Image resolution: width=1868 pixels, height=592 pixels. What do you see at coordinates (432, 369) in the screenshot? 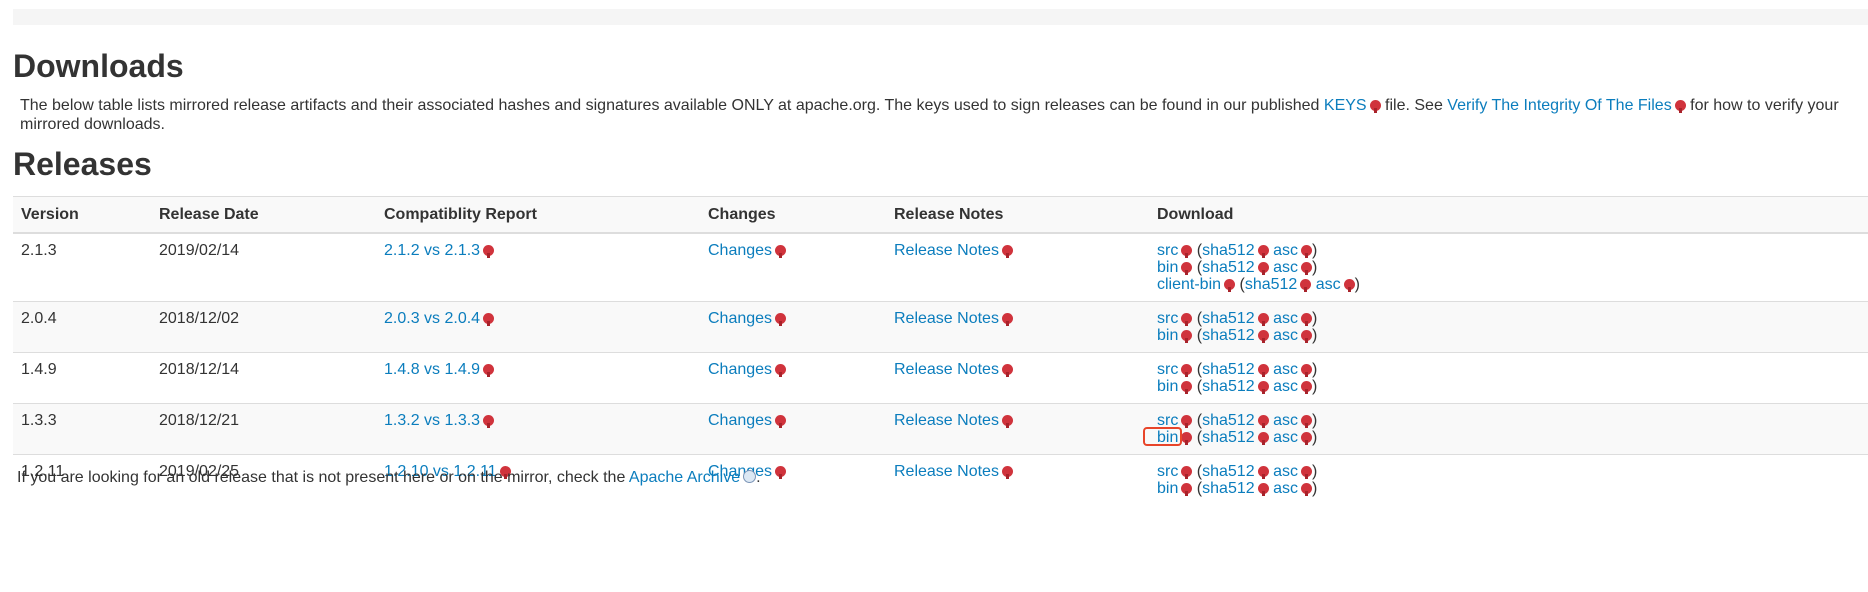
I see `compat-report-link: 1.4.8 vs 1.4.9` at bounding box center [432, 369].